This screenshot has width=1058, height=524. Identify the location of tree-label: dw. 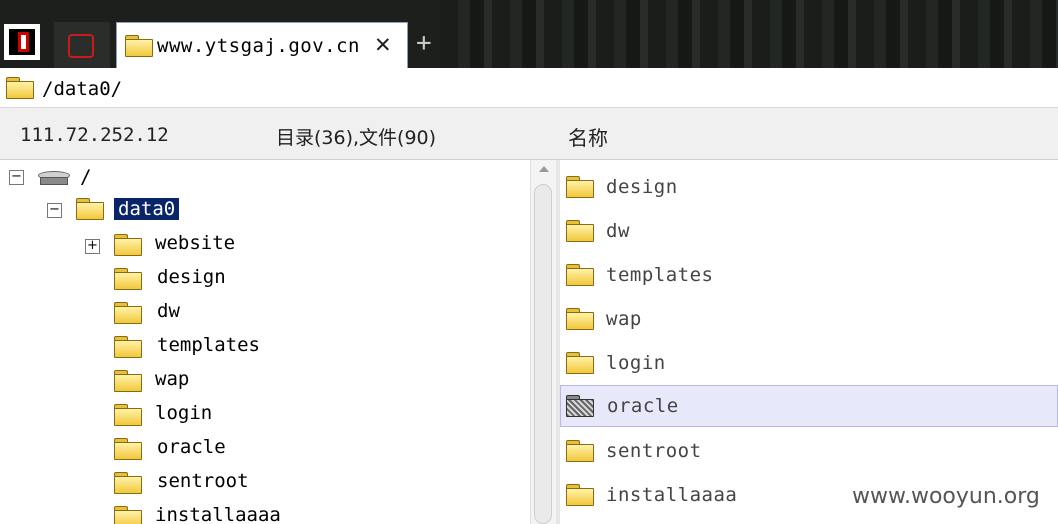
(168, 311).